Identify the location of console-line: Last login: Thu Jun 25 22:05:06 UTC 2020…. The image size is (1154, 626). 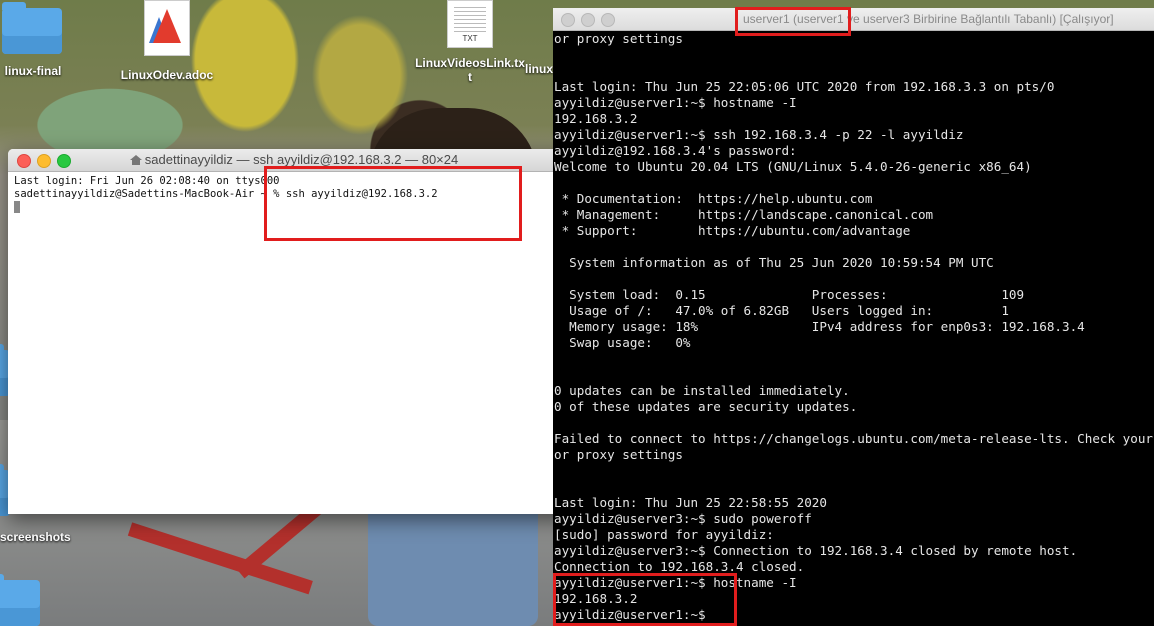
(804, 86).